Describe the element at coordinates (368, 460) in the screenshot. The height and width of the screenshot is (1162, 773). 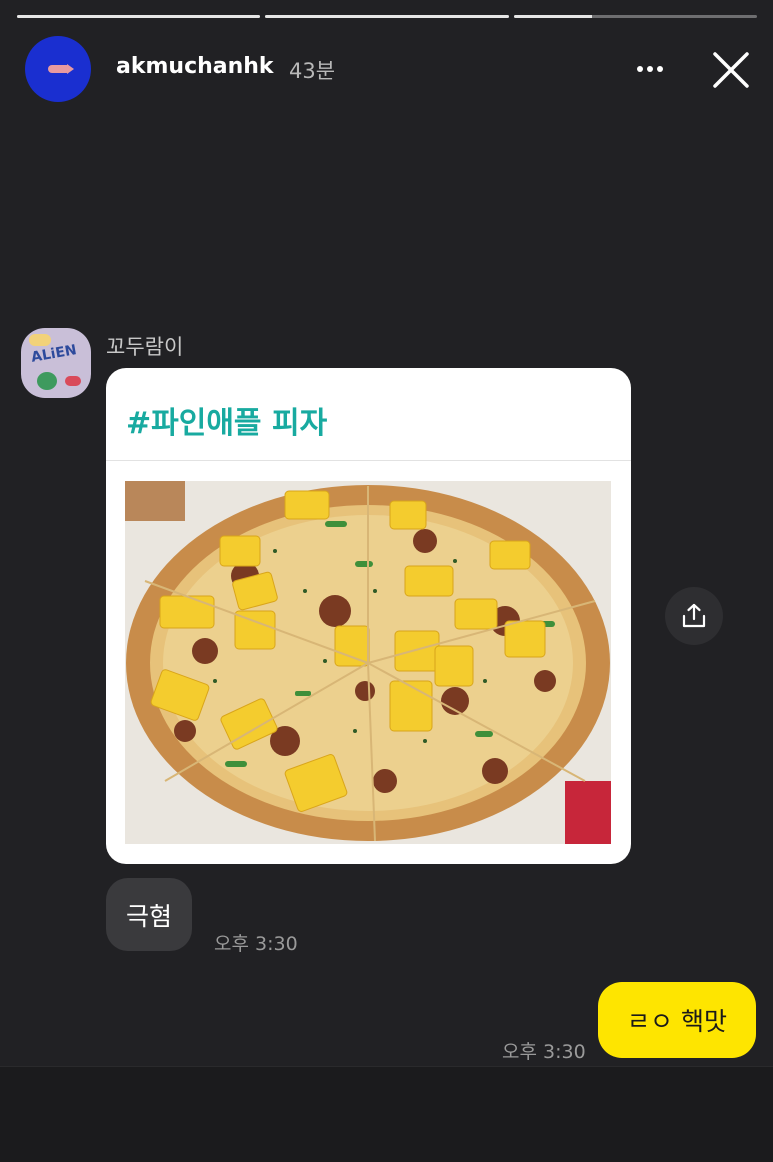
I see `card-divider` at that location.